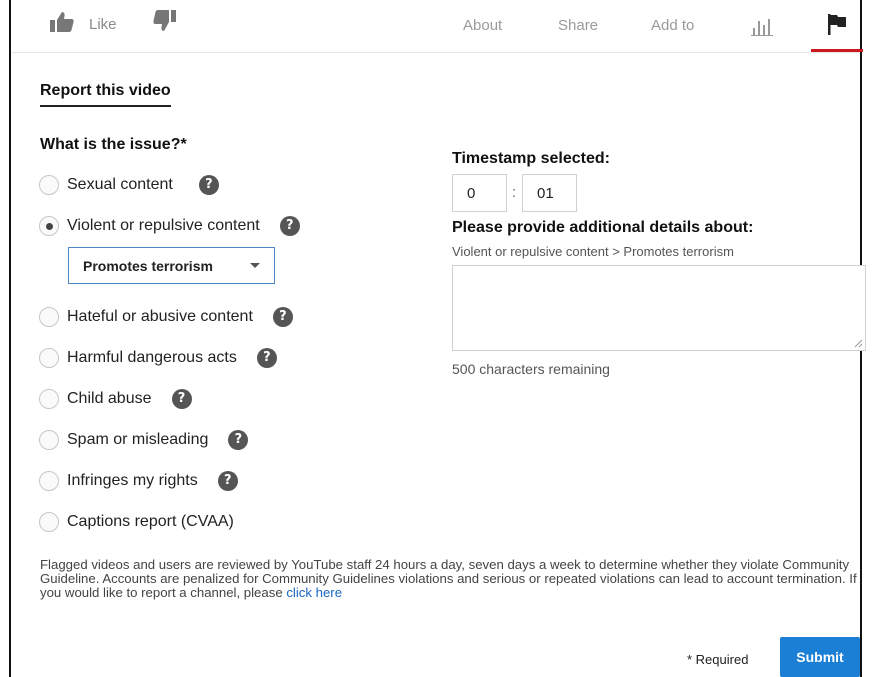 Image resolution: width=872 pixels, height=677 pixels. I want to click on flag-icon, so click(837, 24).